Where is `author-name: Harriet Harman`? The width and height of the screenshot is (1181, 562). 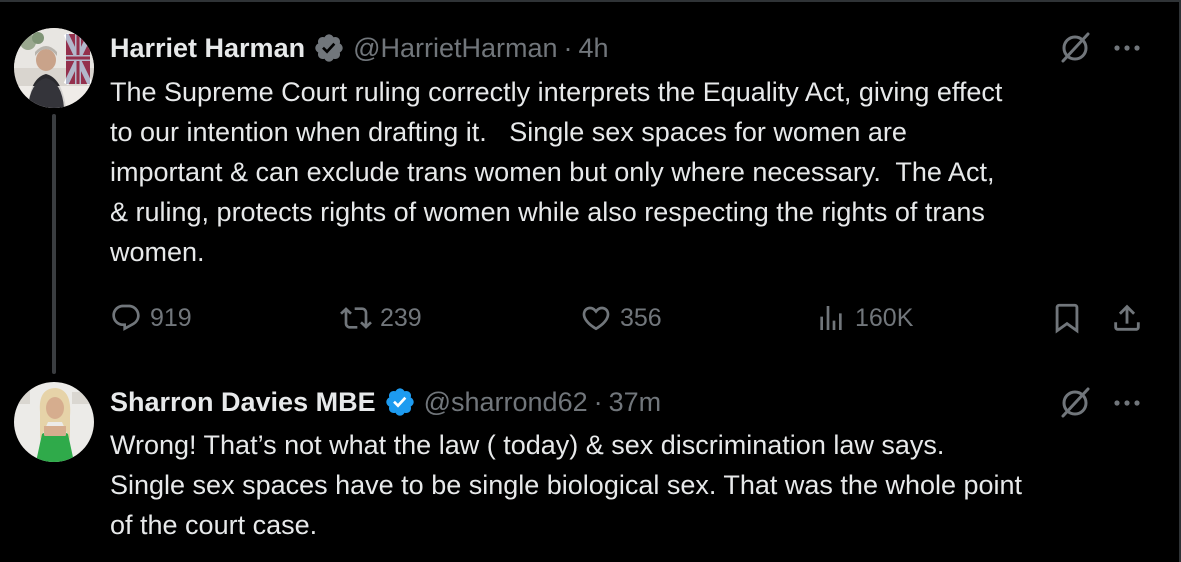 author-name: Harriet Harman is located at coordinates (207, 48).